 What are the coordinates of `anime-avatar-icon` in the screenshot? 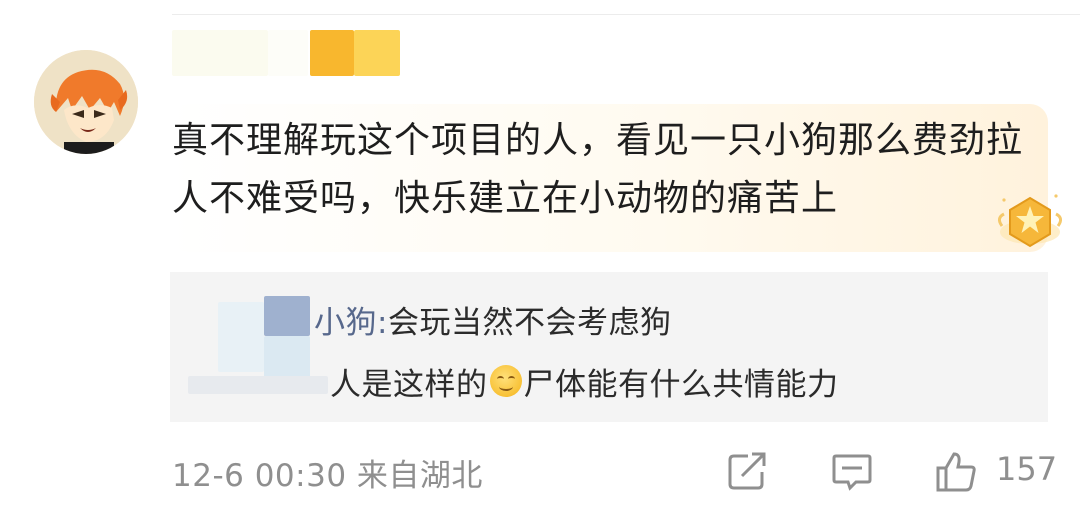 It's located at (86, 102).